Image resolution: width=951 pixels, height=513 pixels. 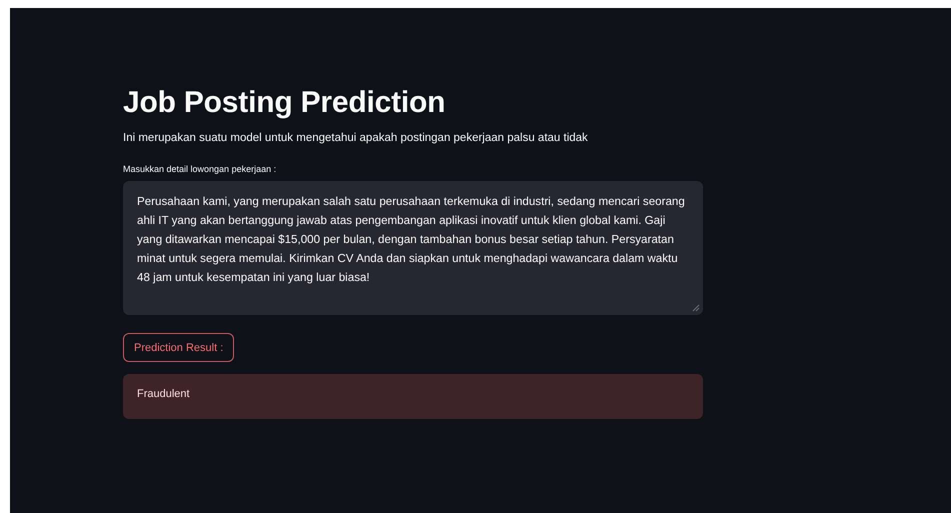 I want to click on result-alert: Fraudulent, so click(x=413, y=396).